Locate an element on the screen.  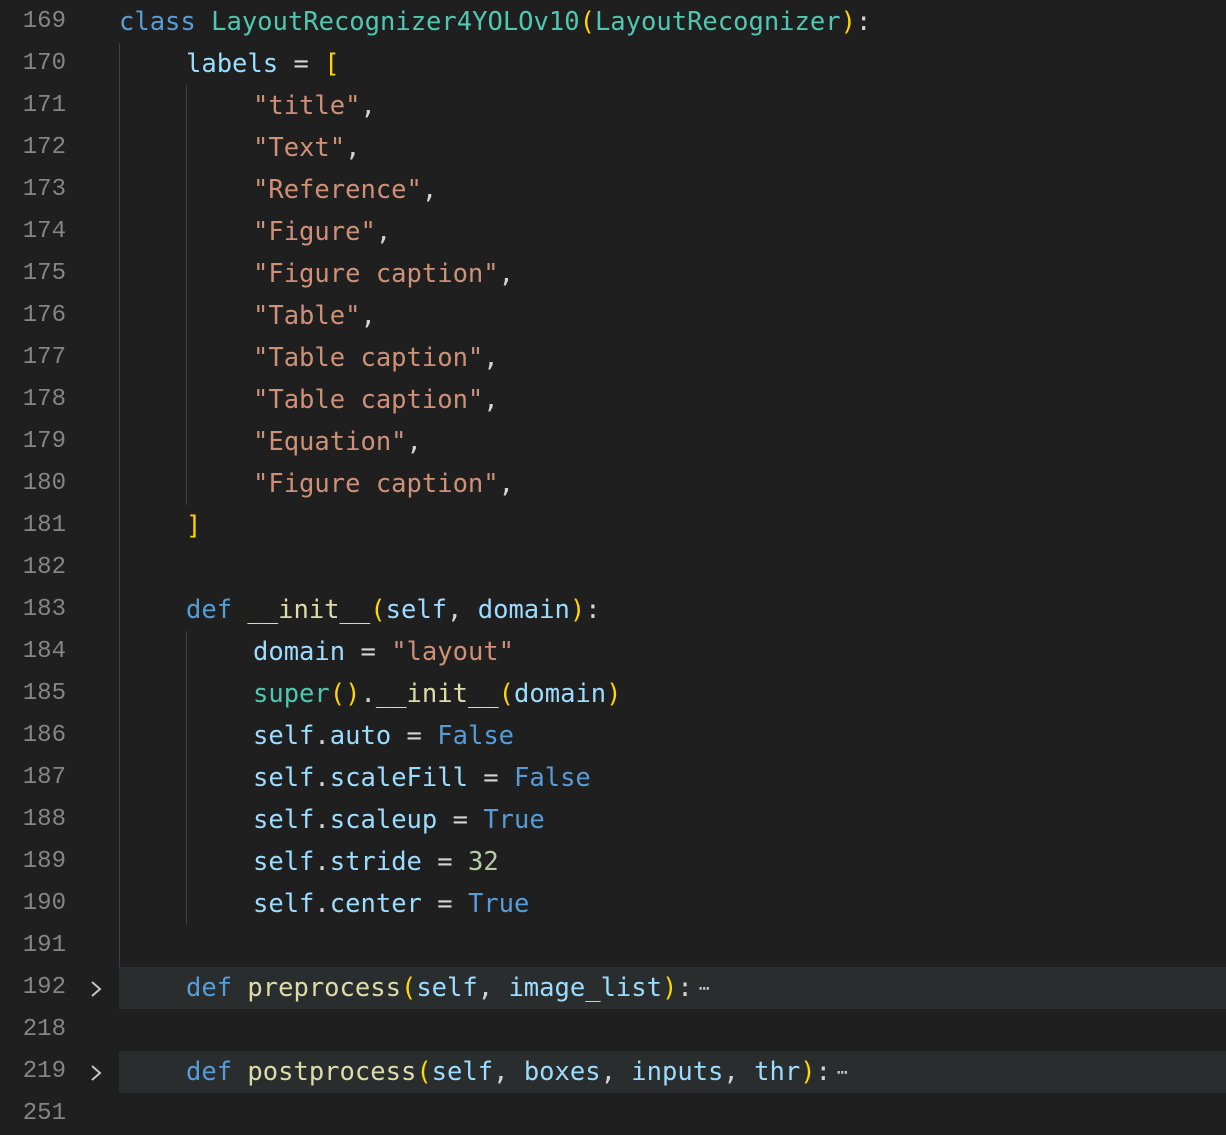
code-line: 171 "title", is located at coordinates (613, 106).